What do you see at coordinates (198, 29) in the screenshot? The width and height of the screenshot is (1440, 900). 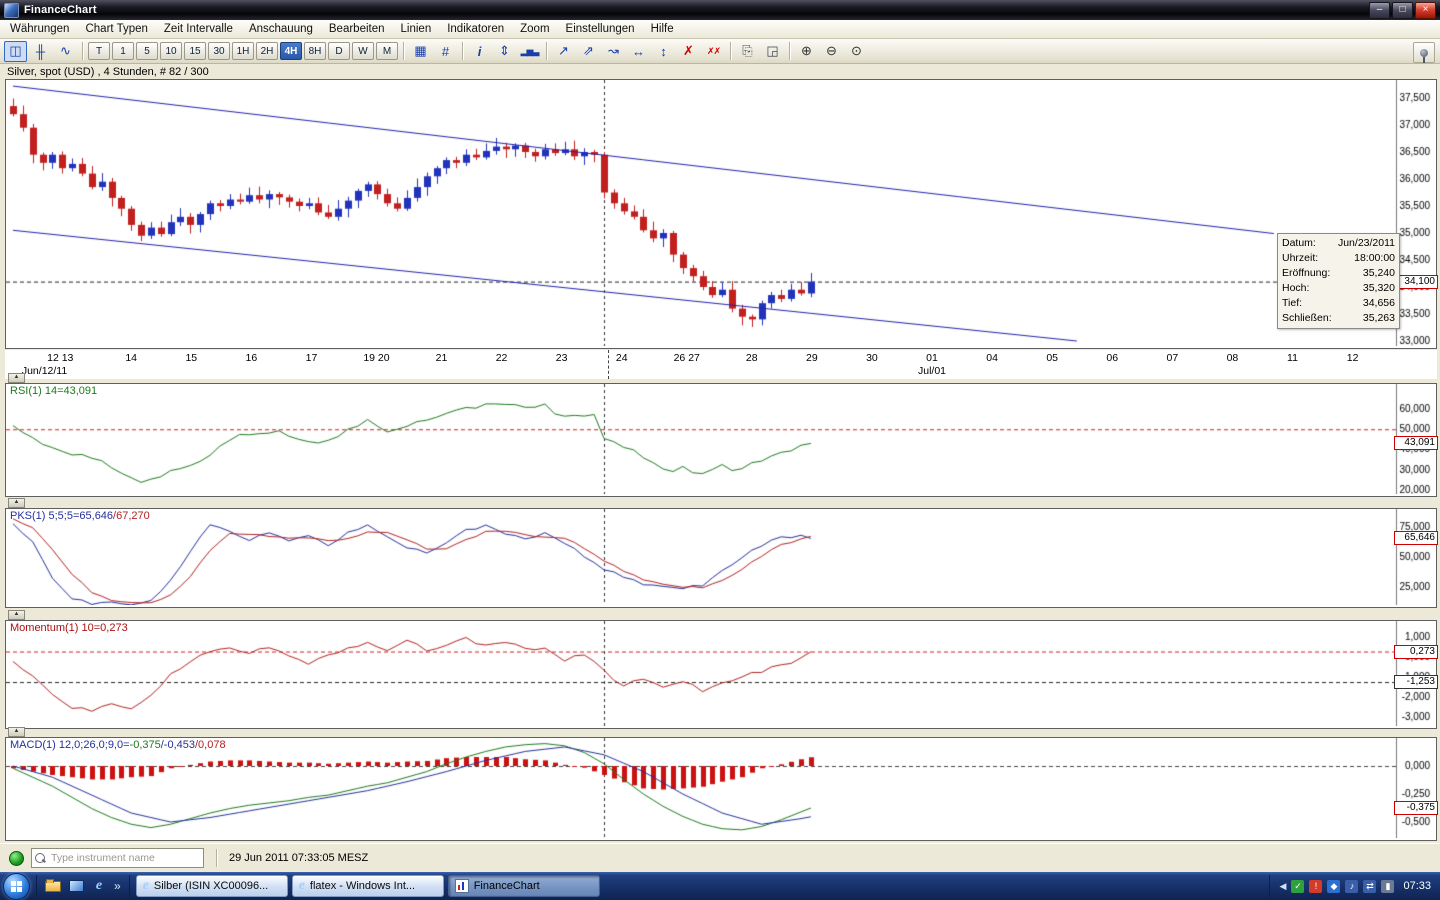 I see `menu-zeit-intervalle: Zeit Intervalle` at bounding box center [198, 29].